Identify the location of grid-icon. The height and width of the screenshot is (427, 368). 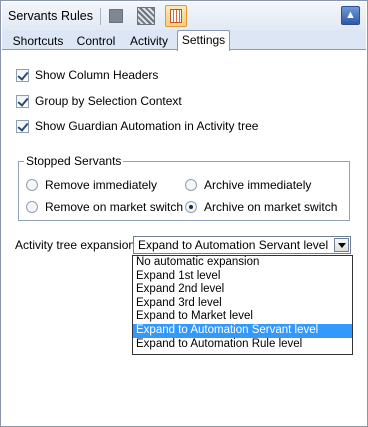
(176, 16).